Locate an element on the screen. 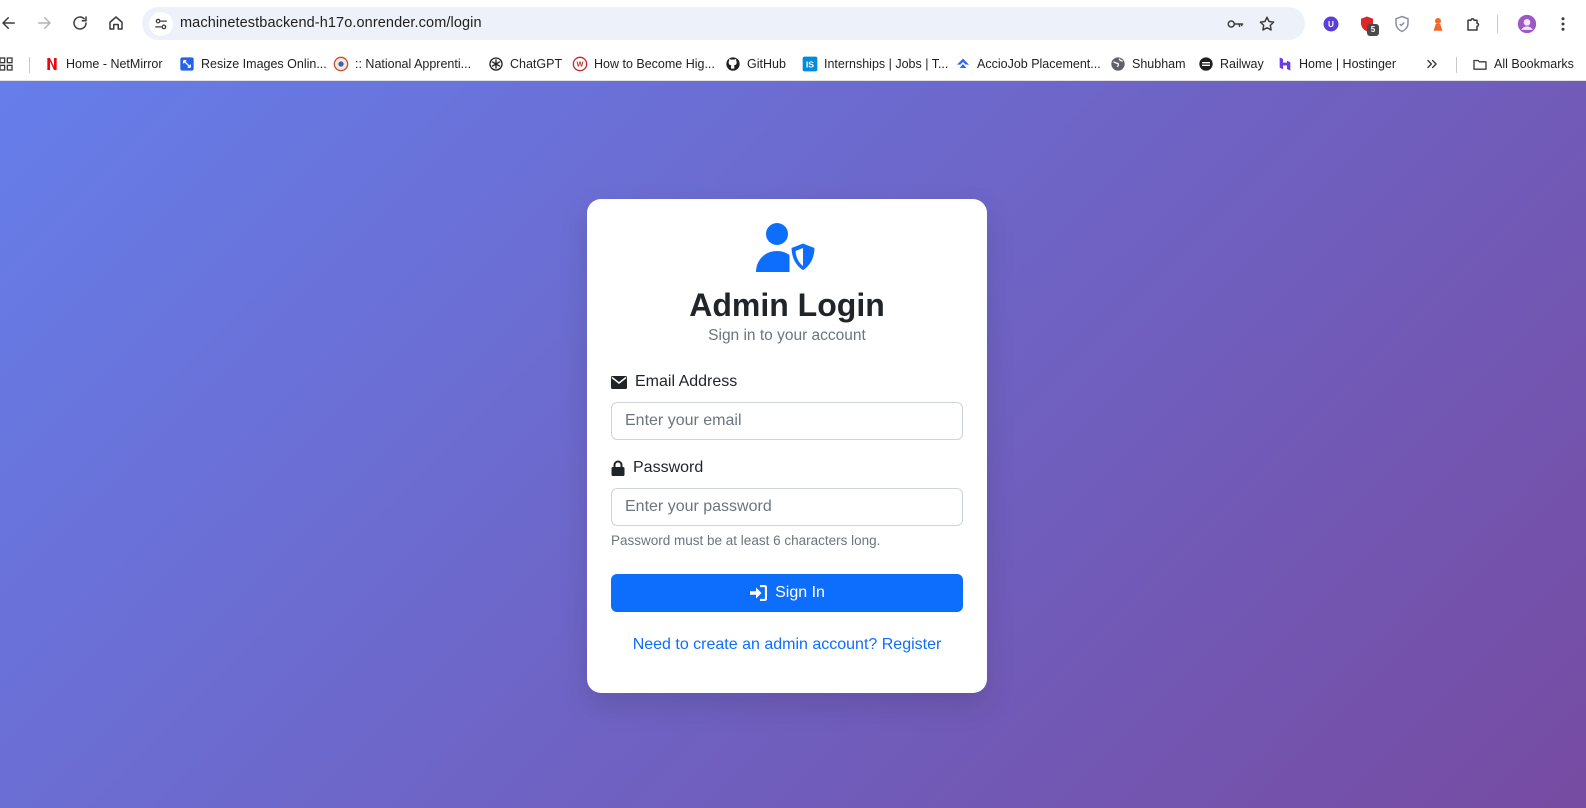 The height and width of the screenshot is (808, 1586). more-menu-icon is located at coordinates (1563, 24).